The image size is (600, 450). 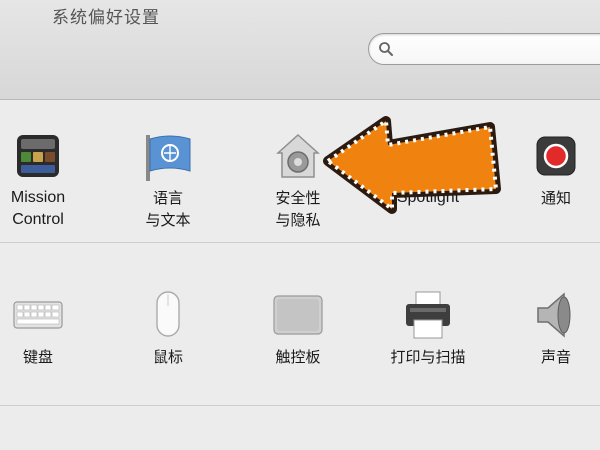 I want to click on security-house-icon, so click(x=298, y=157).